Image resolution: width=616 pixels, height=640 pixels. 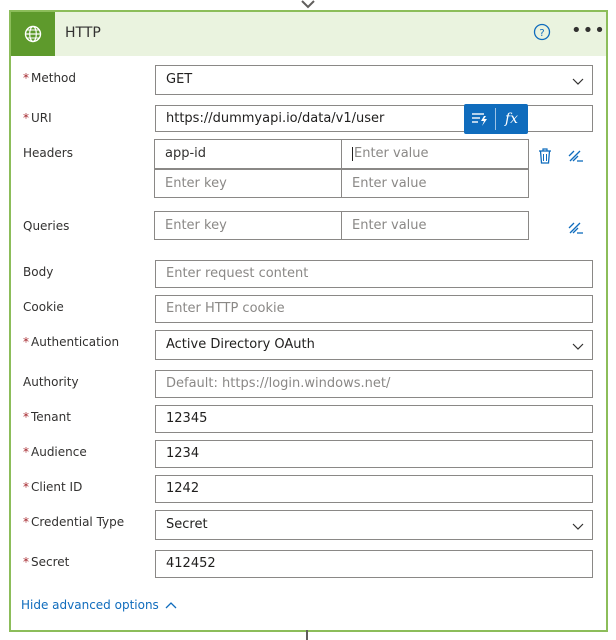 I want to click on expression-button: fx, so click(x=511, y=119).